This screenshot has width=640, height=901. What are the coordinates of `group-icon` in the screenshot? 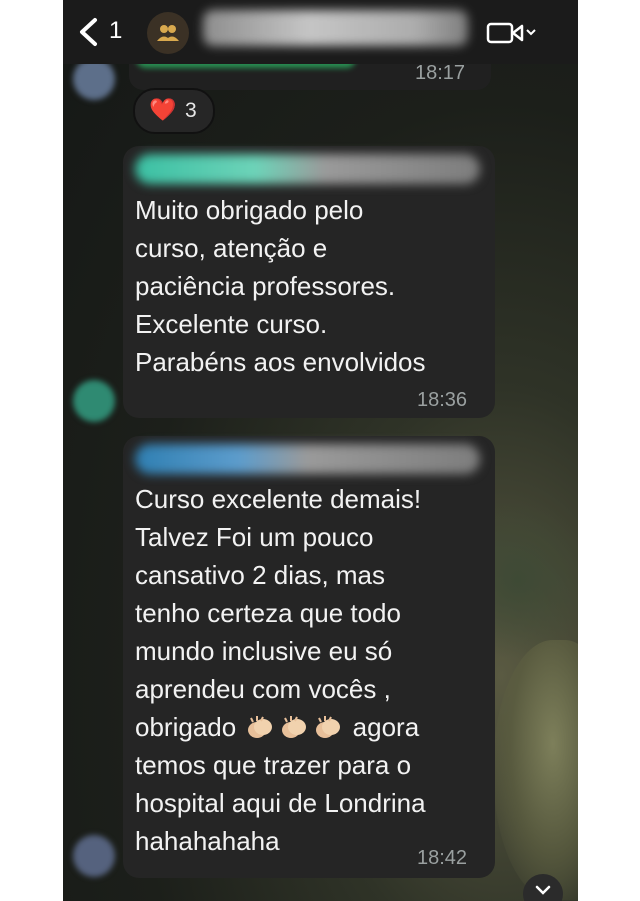 It's located at (168, 33).